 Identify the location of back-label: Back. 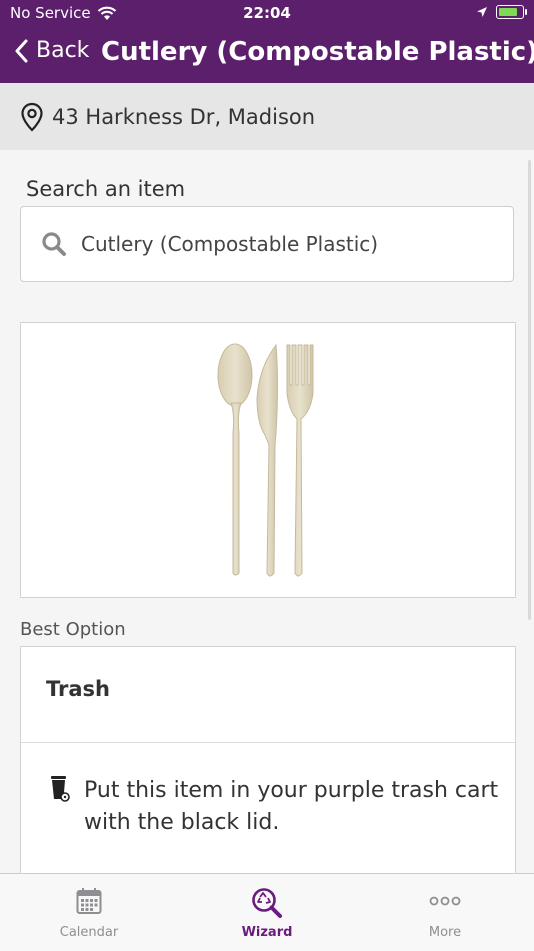
(63, 50).